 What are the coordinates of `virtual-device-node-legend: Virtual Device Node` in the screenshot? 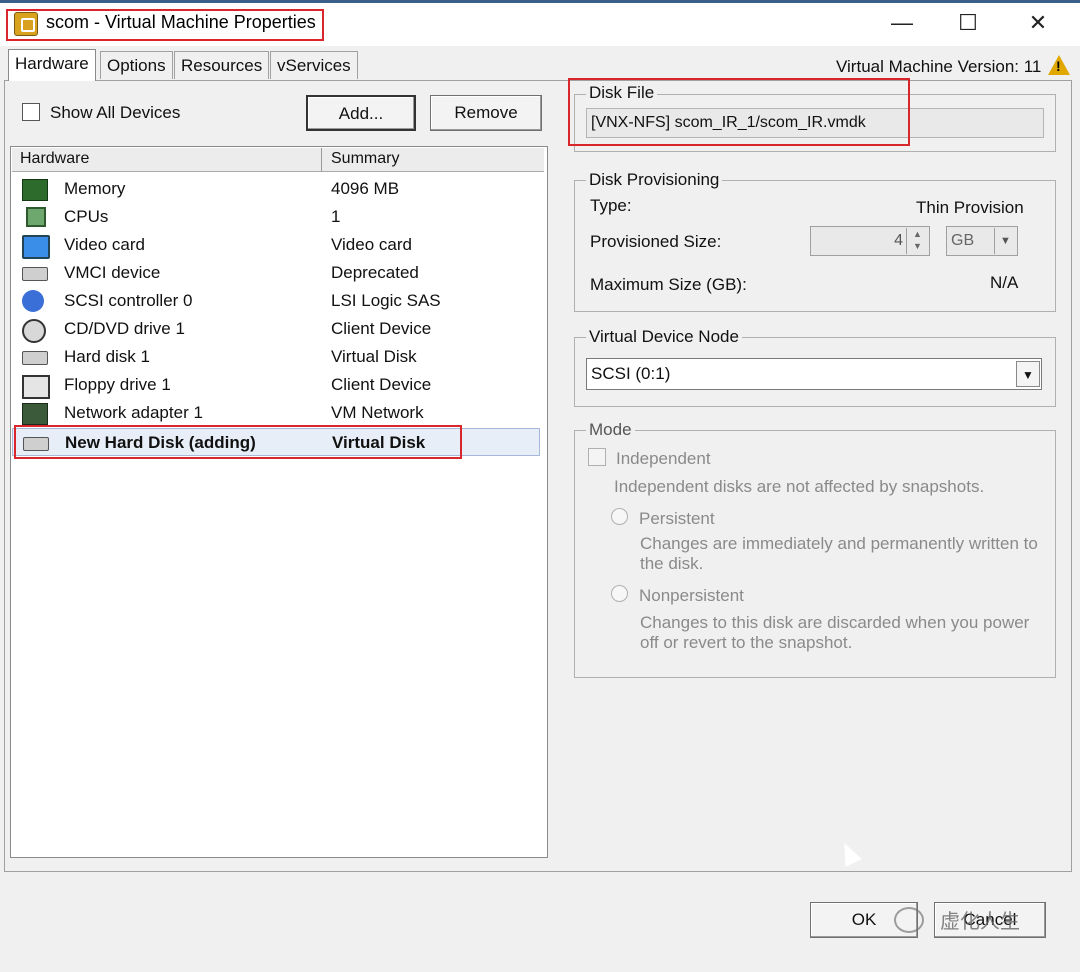 It's located at (664, 337).